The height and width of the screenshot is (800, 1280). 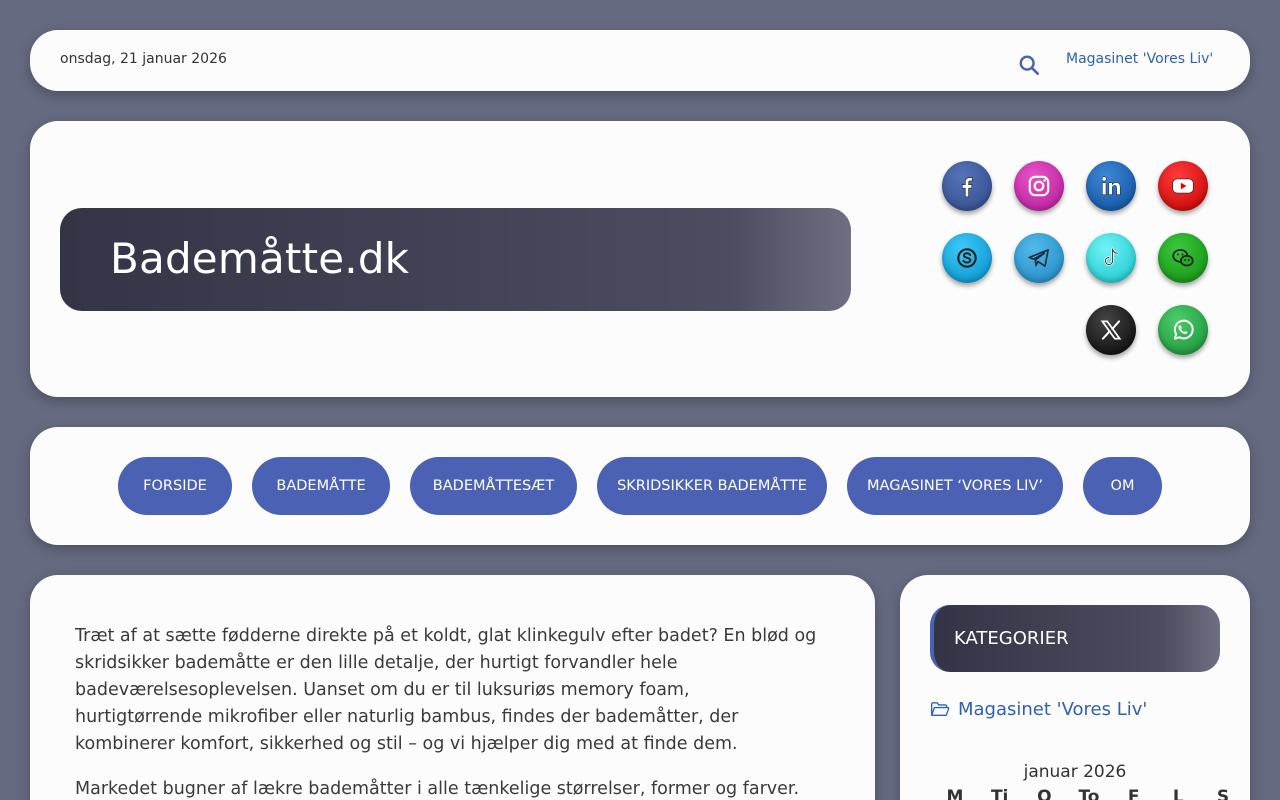 I want to click on weekday-header: Ti, so click(x=999, y=793).